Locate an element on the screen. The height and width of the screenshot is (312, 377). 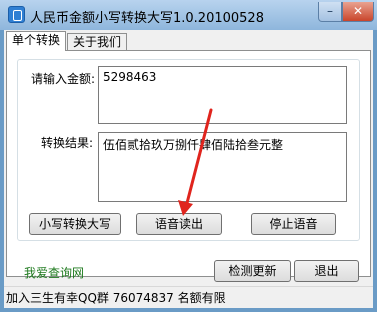
result-label: 转换结果: is located at coordinates (67, 143).